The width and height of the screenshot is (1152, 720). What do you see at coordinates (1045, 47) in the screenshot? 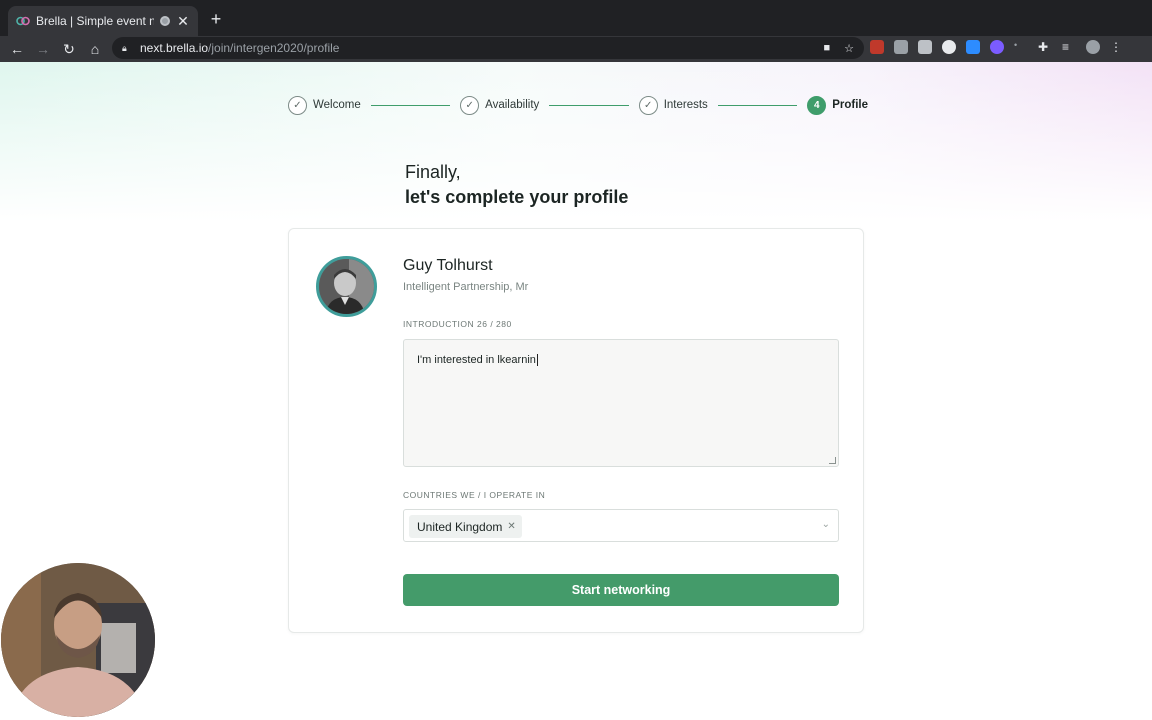
I see `puzzle-extensions-icon: ✚` at bounding box center [1045, 47].